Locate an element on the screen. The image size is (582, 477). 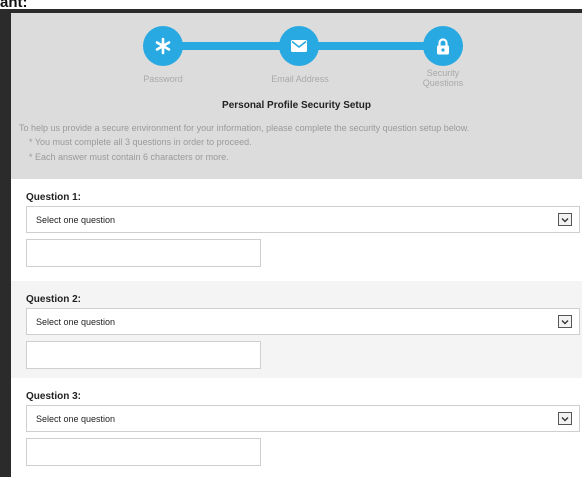
step-label-line1: Security is located at coordinates (443, 73).